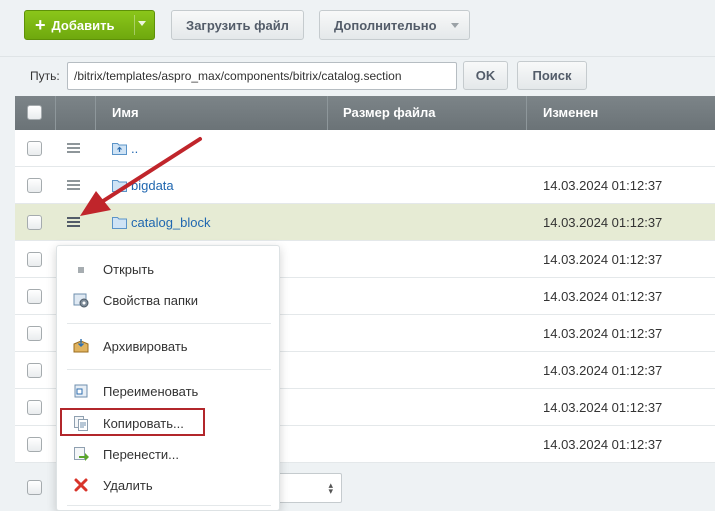  Describe the element at coordinates (145, 346) in the screenshot. I see `menu-item-label: Архивировать` at that location.